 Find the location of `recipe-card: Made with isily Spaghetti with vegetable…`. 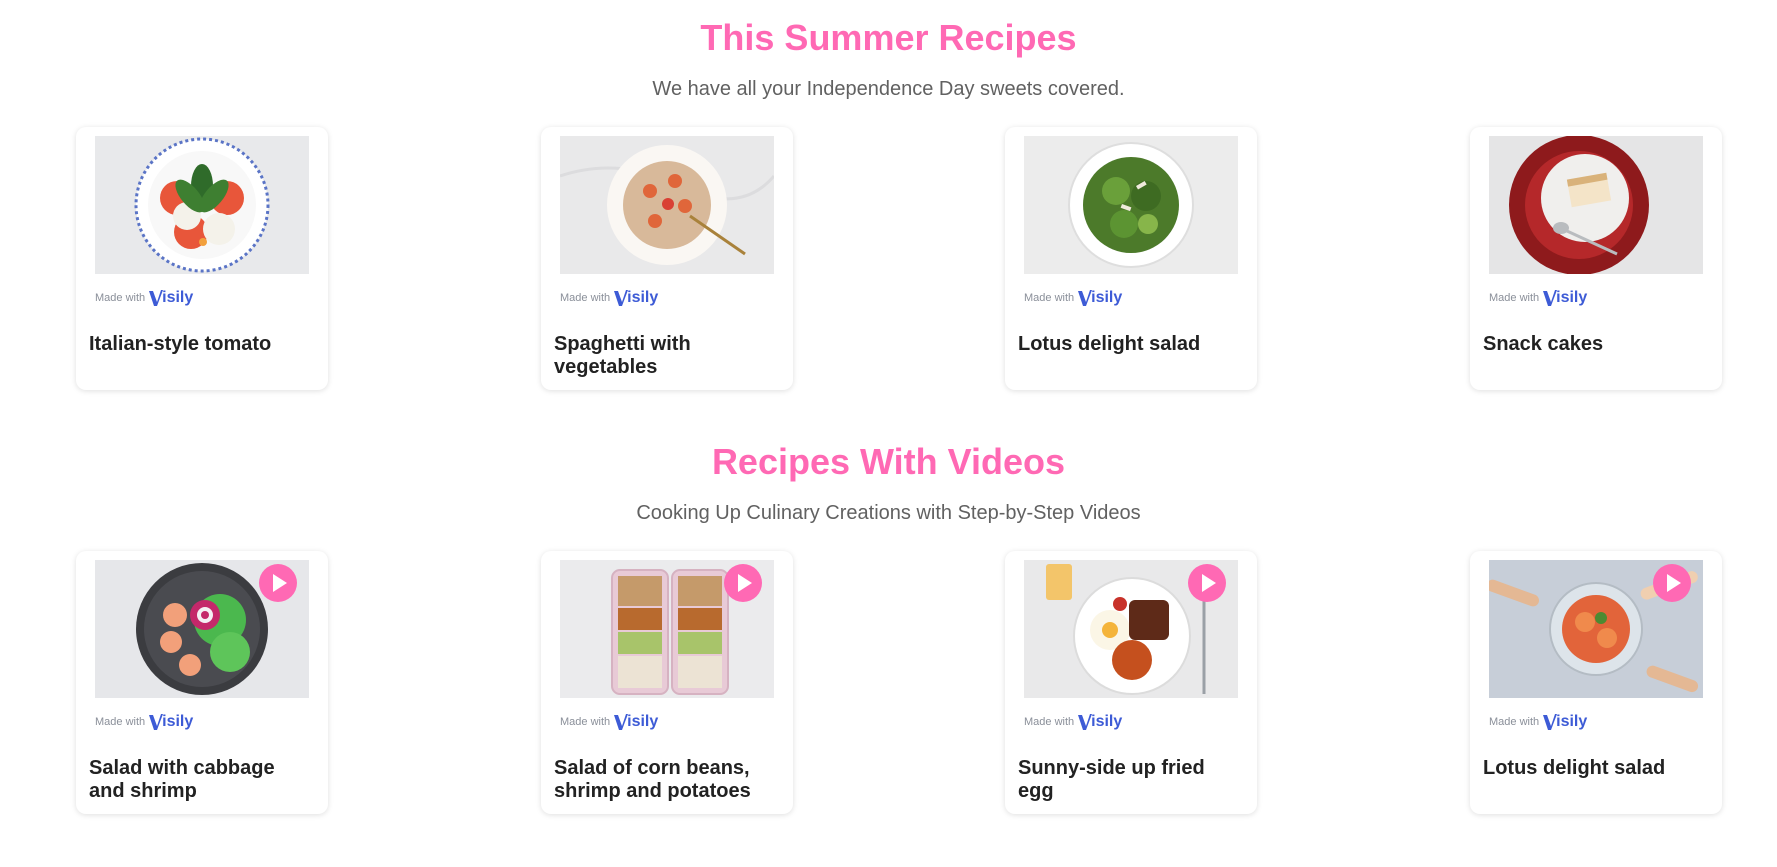

recipe-card: Made with isily Spaghetti with vegetable… is located at coordinates (667, 258).